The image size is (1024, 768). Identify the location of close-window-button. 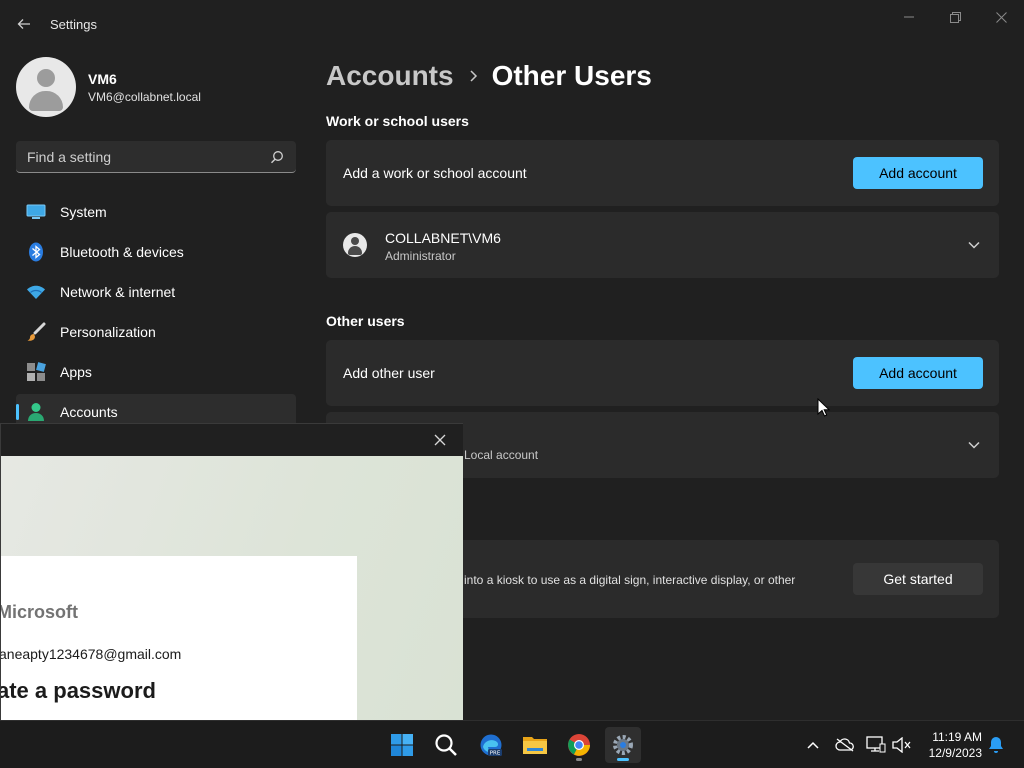
(1001, 17).